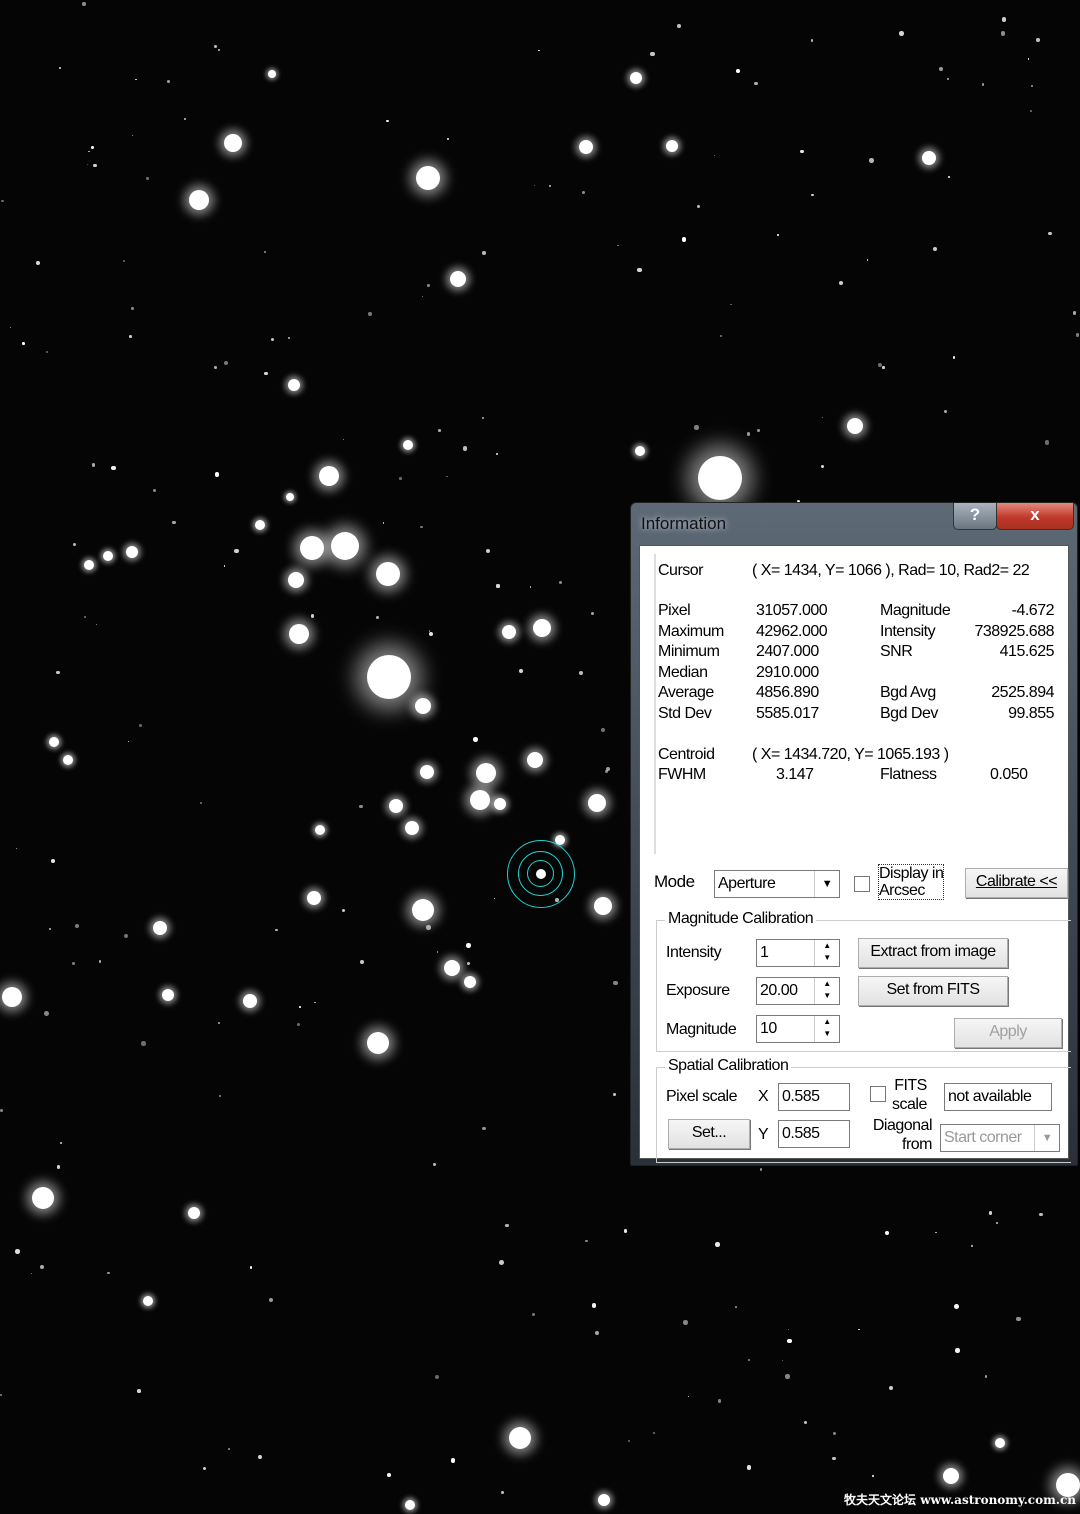 The image size is (1080, 1514). I want to click on stat-label: Std Dev, so click(685, 713).